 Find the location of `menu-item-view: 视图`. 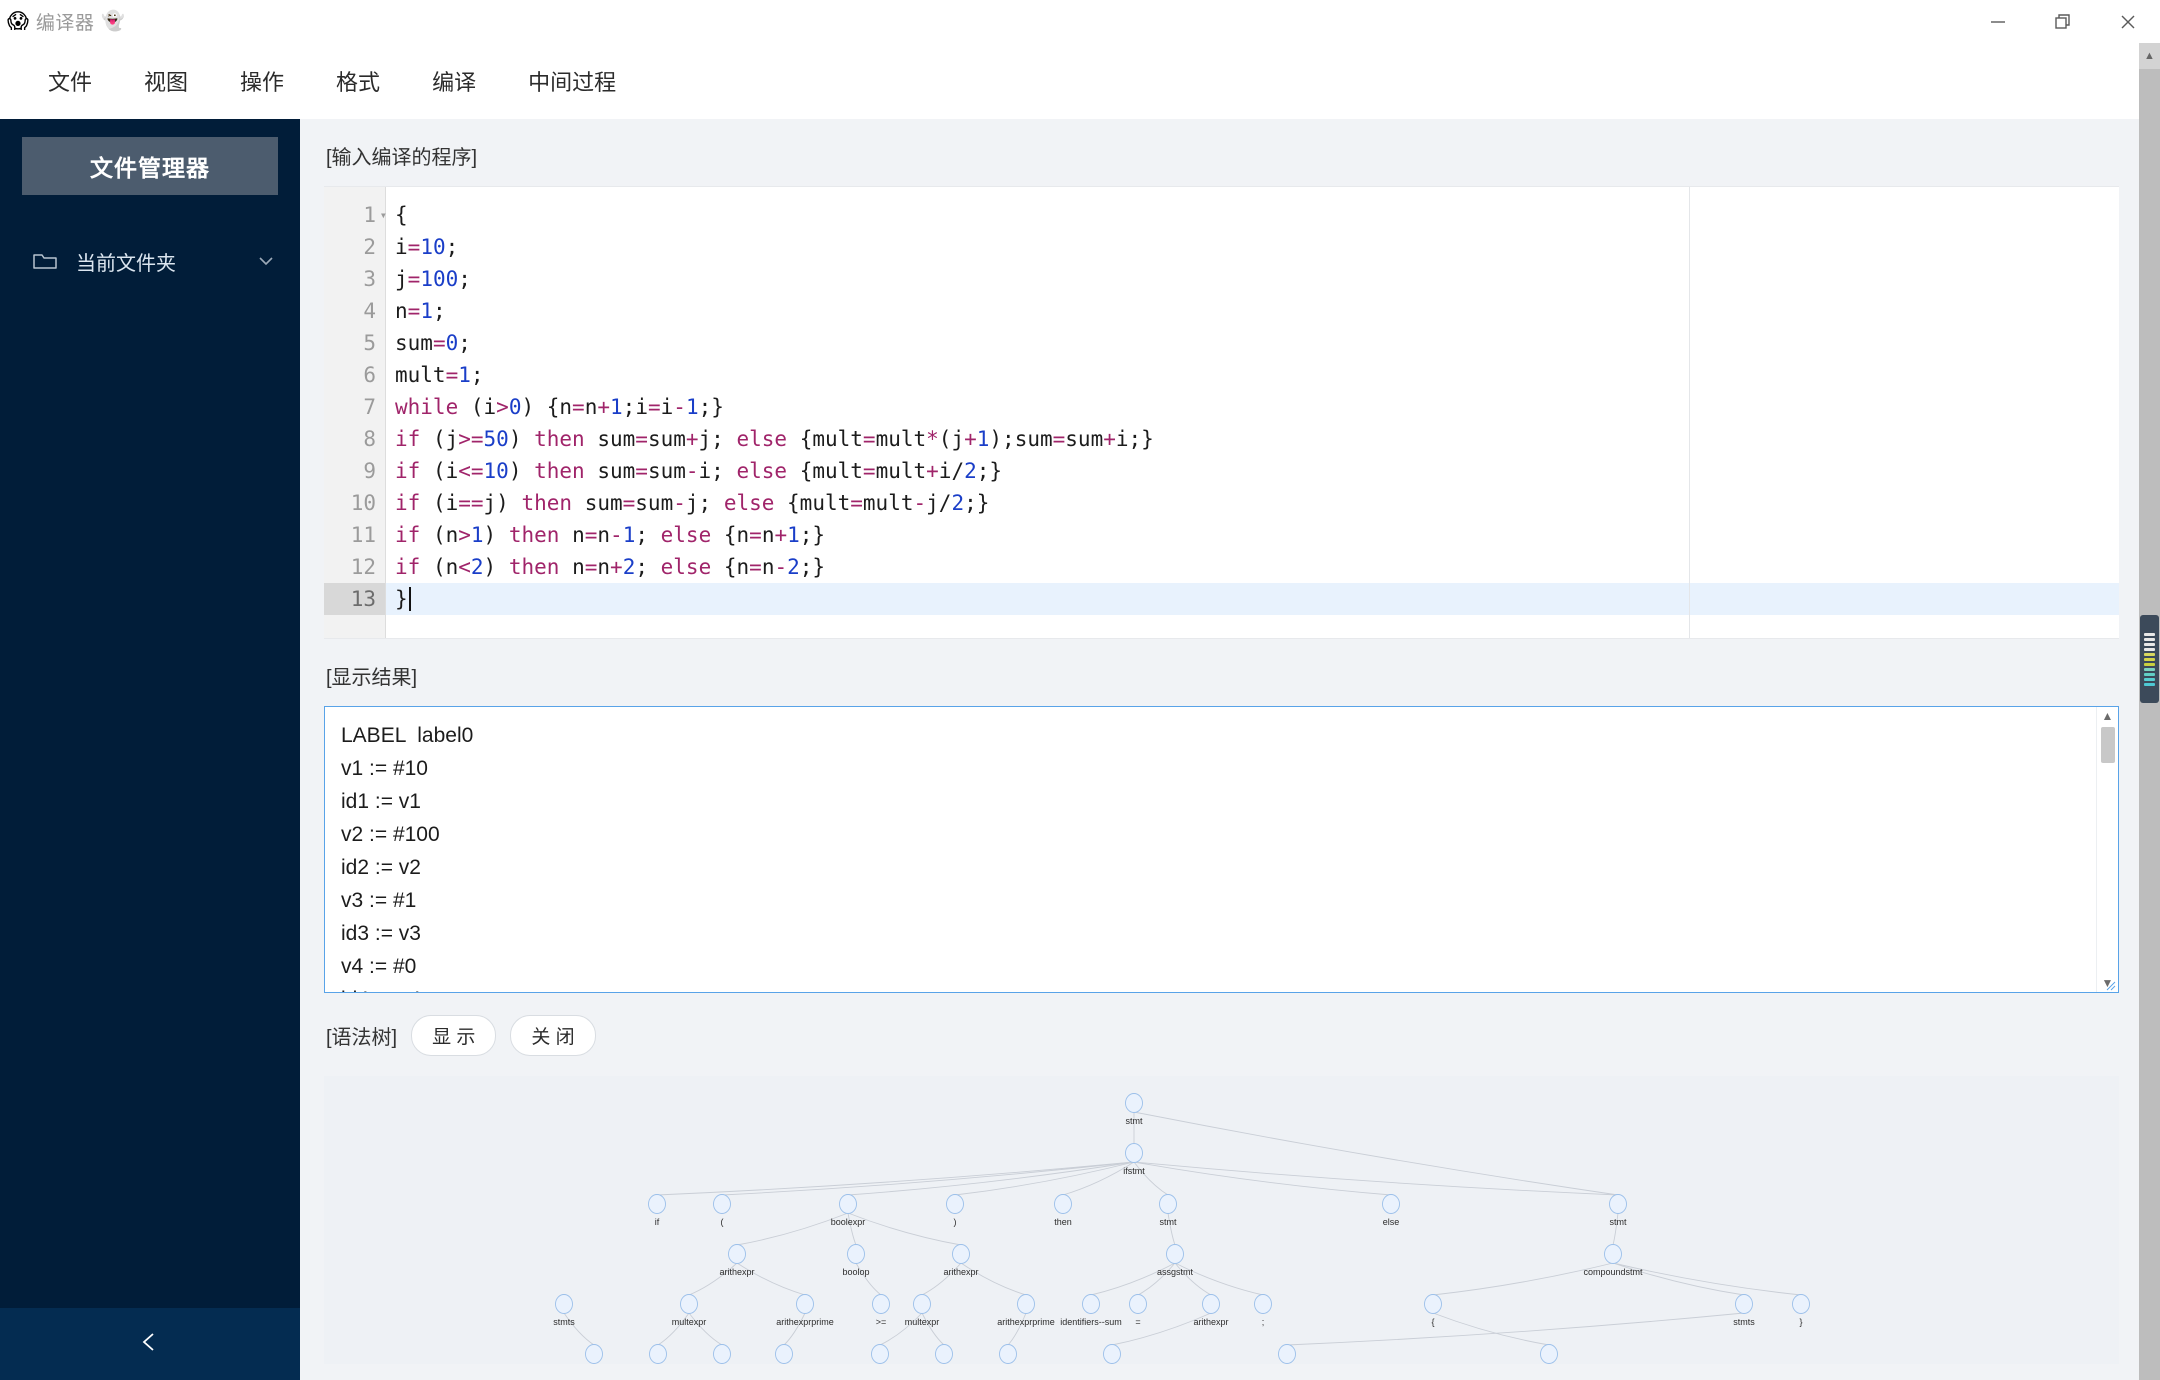

menu-item-view: 视图 is located at coordinates (166, 81).